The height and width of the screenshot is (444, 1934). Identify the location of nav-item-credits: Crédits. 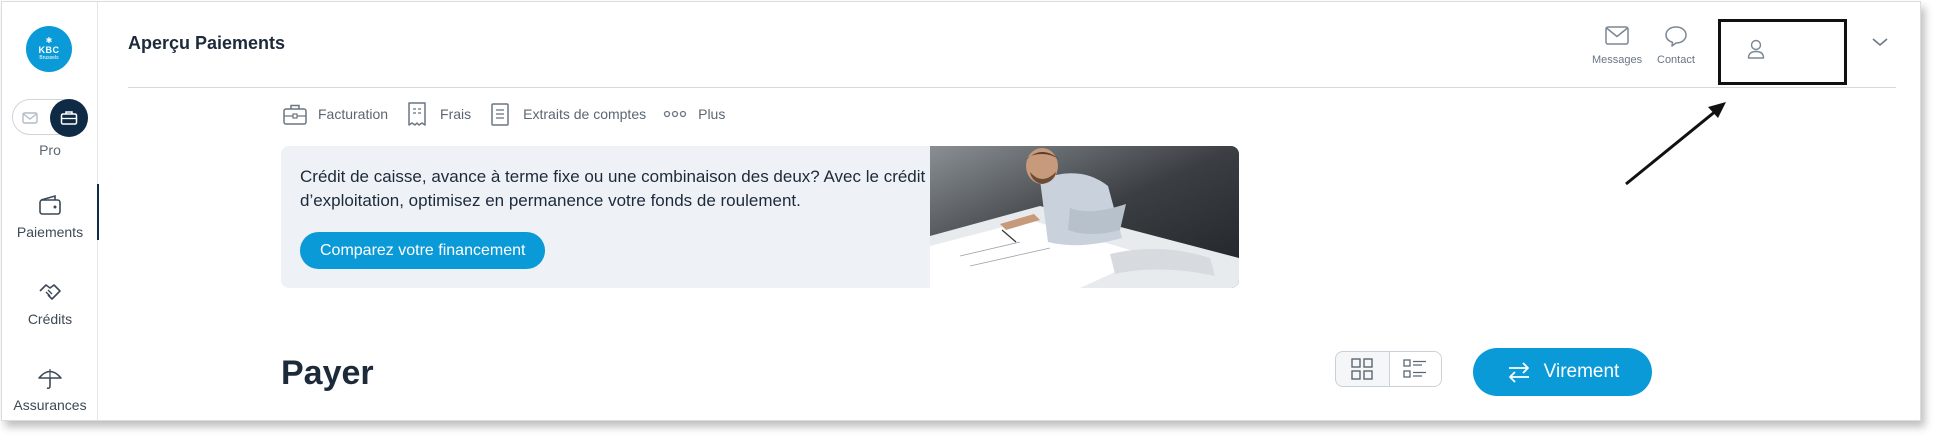
(50, 304).